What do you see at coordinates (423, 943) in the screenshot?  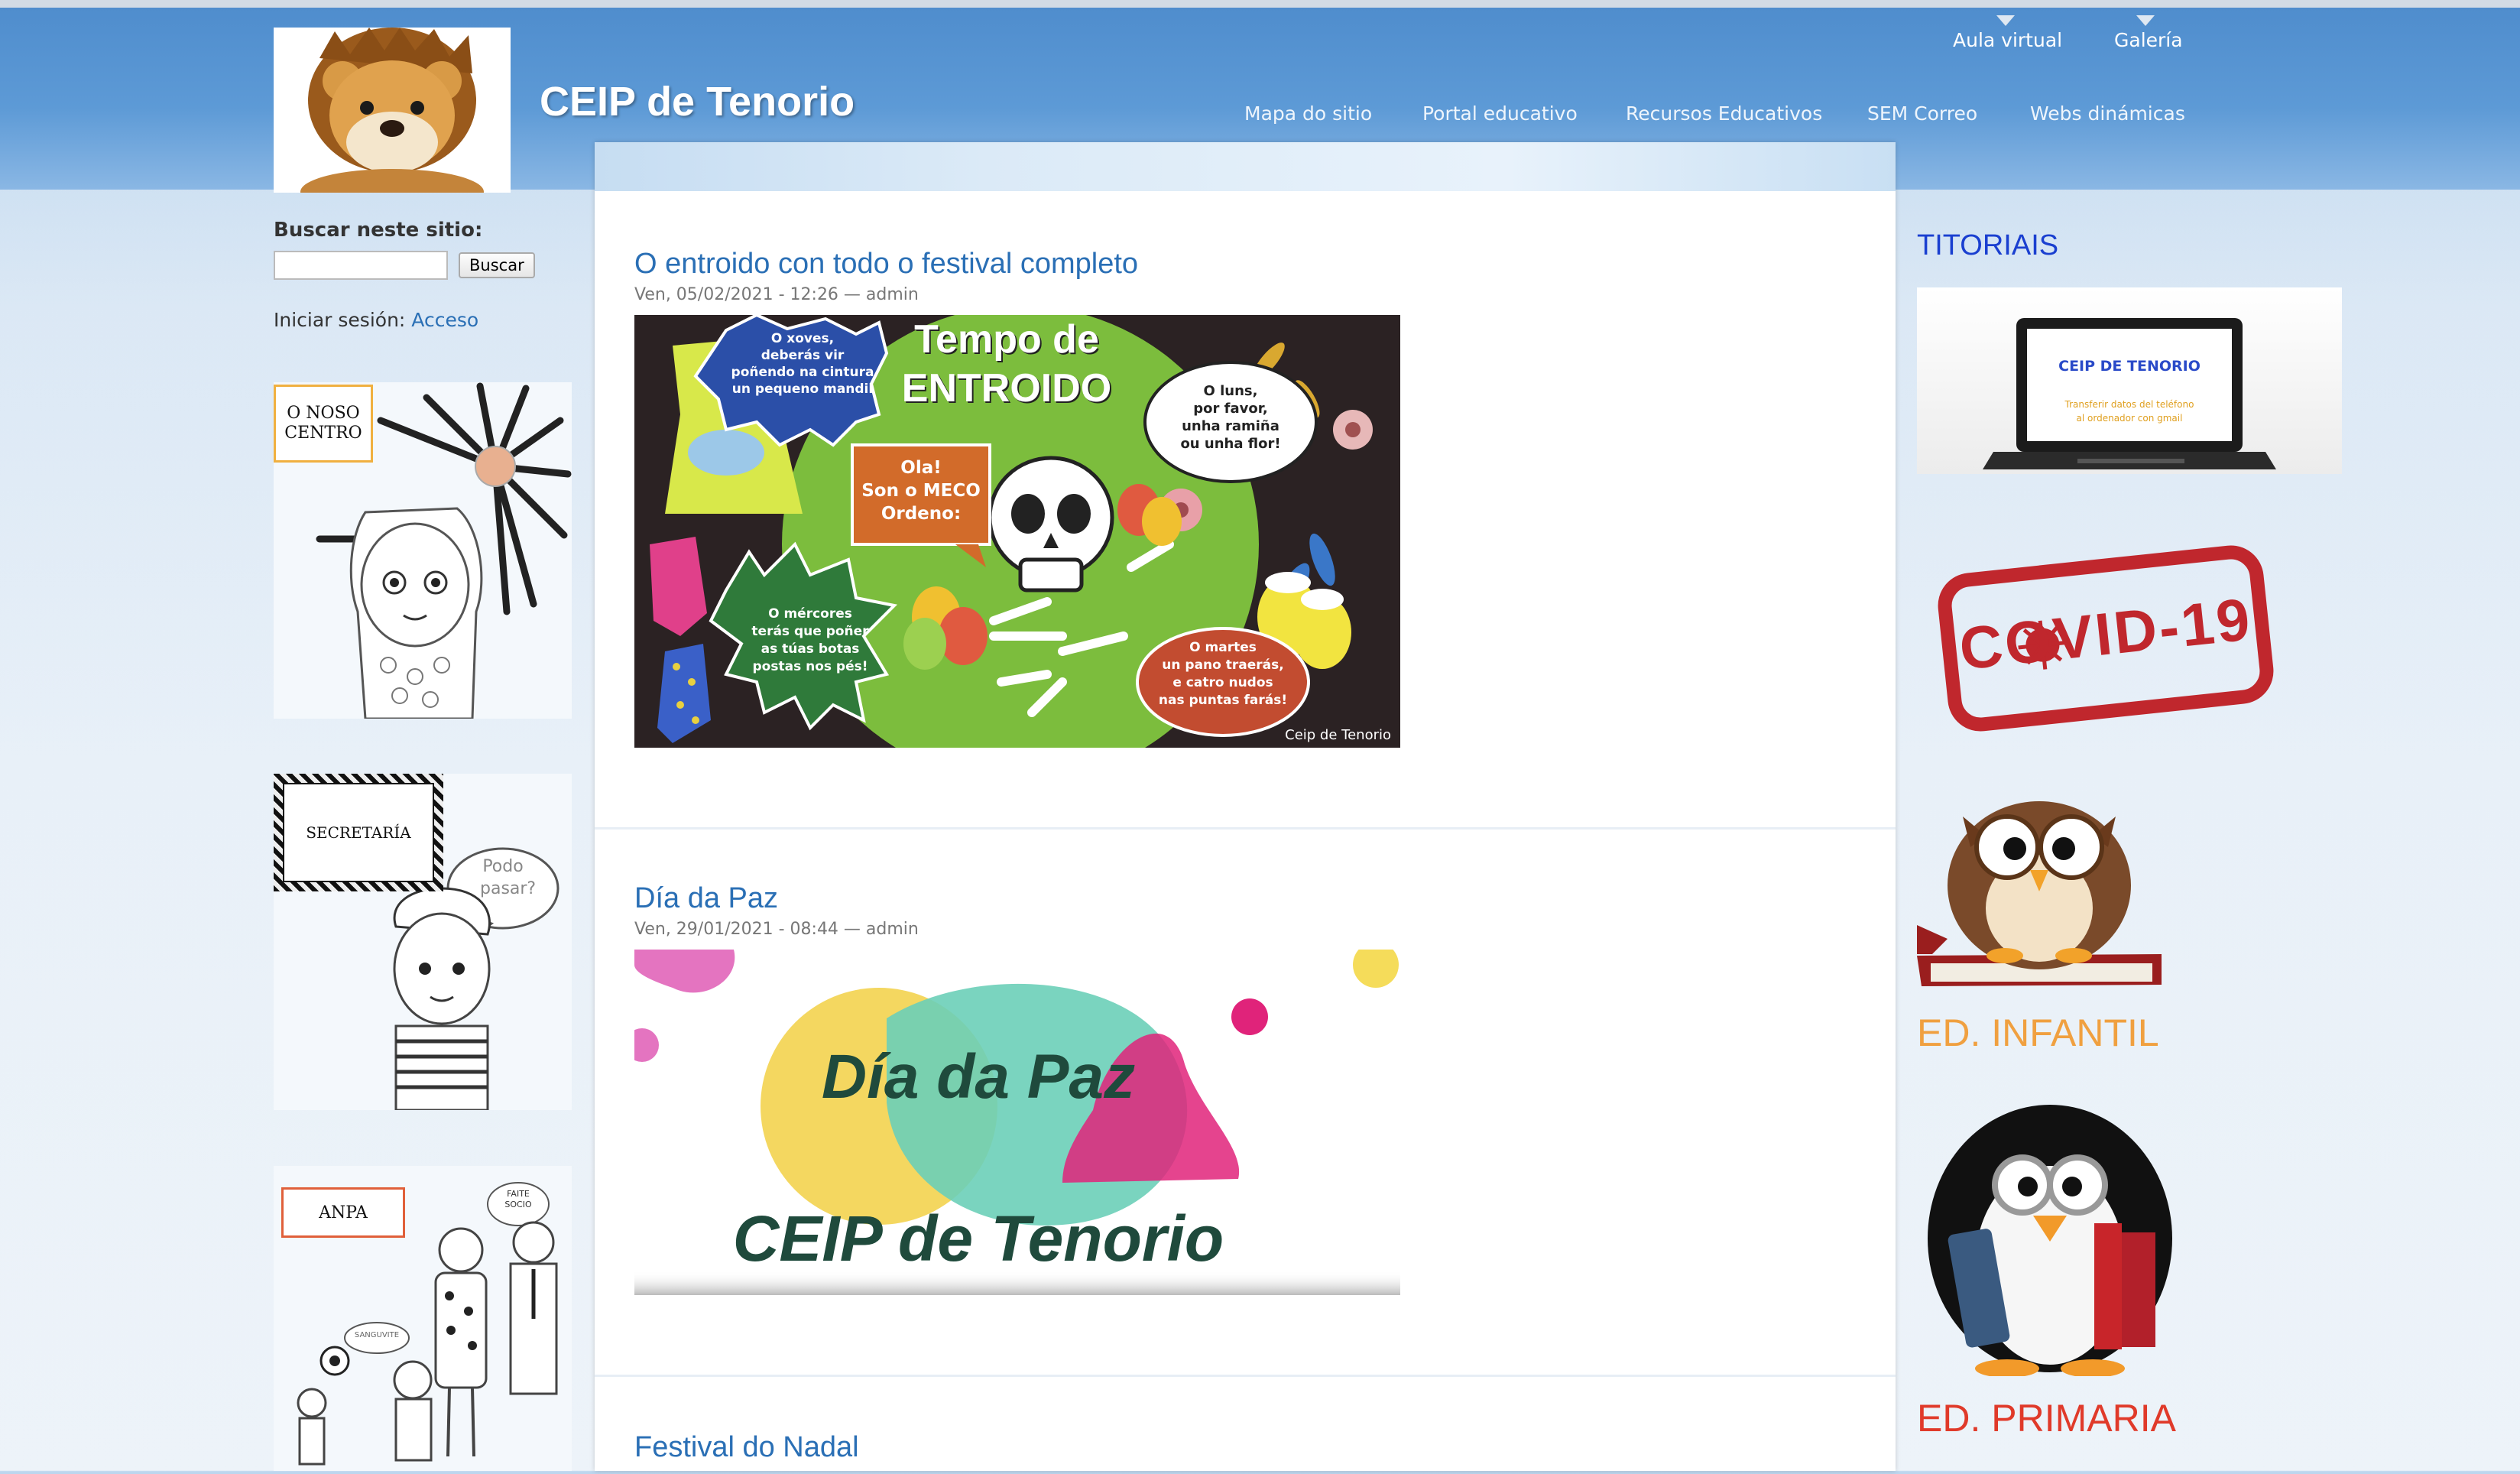 I see `sidebar-block-secretaria: Podo pasar? SECRETARÍA` at bounding box center [423, 943].